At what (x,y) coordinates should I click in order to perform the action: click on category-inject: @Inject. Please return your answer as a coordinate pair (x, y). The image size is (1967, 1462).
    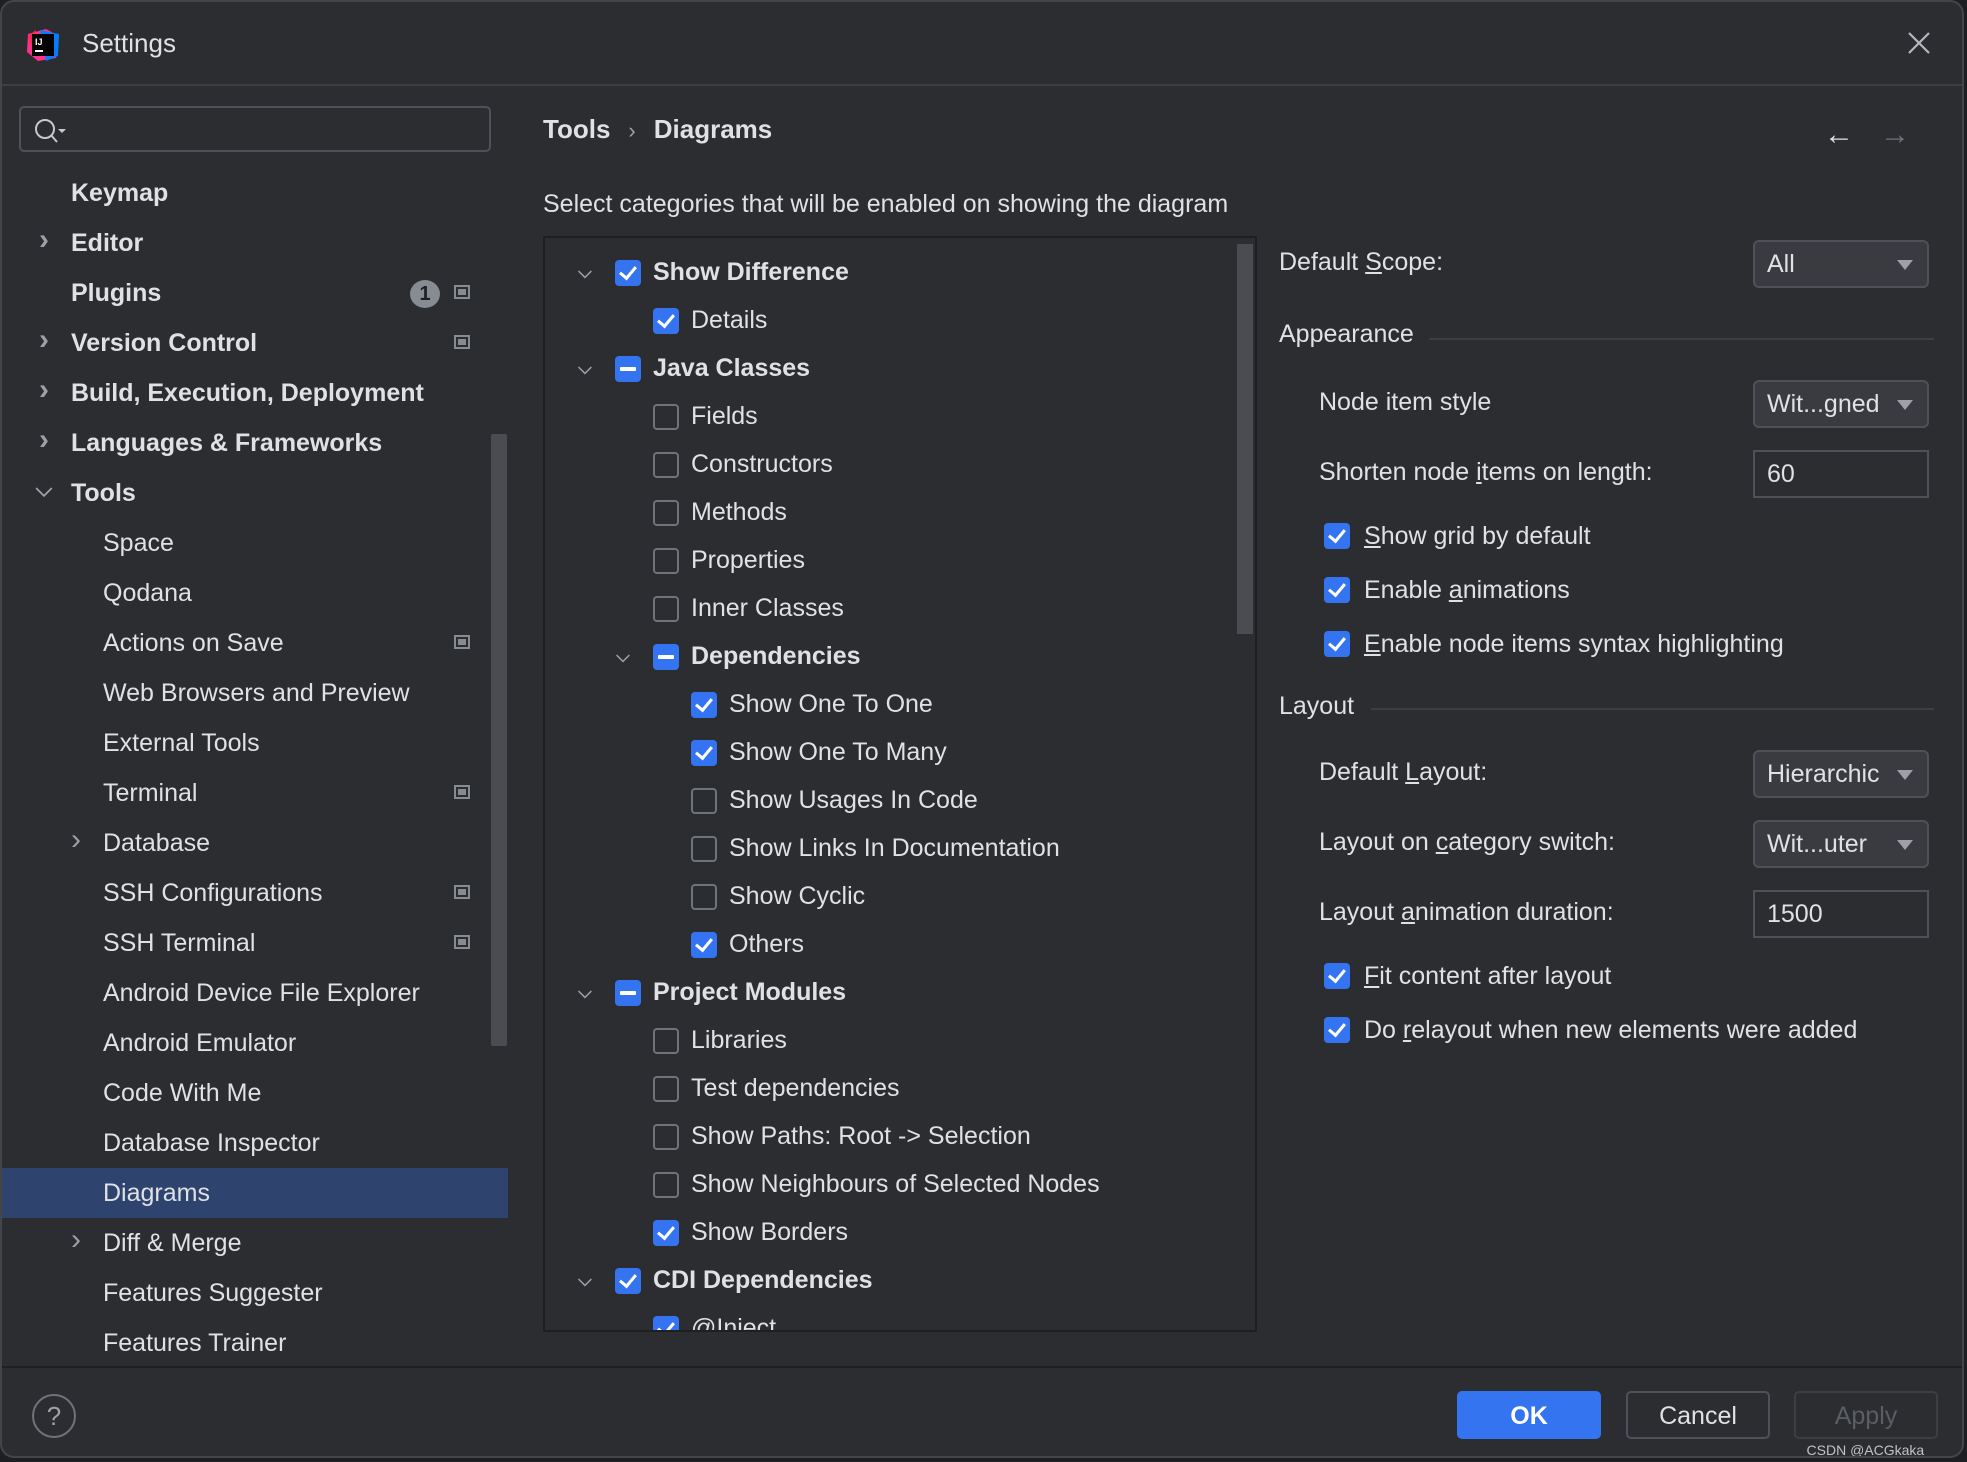
    Looking at the image, I should click on (890, 1318).